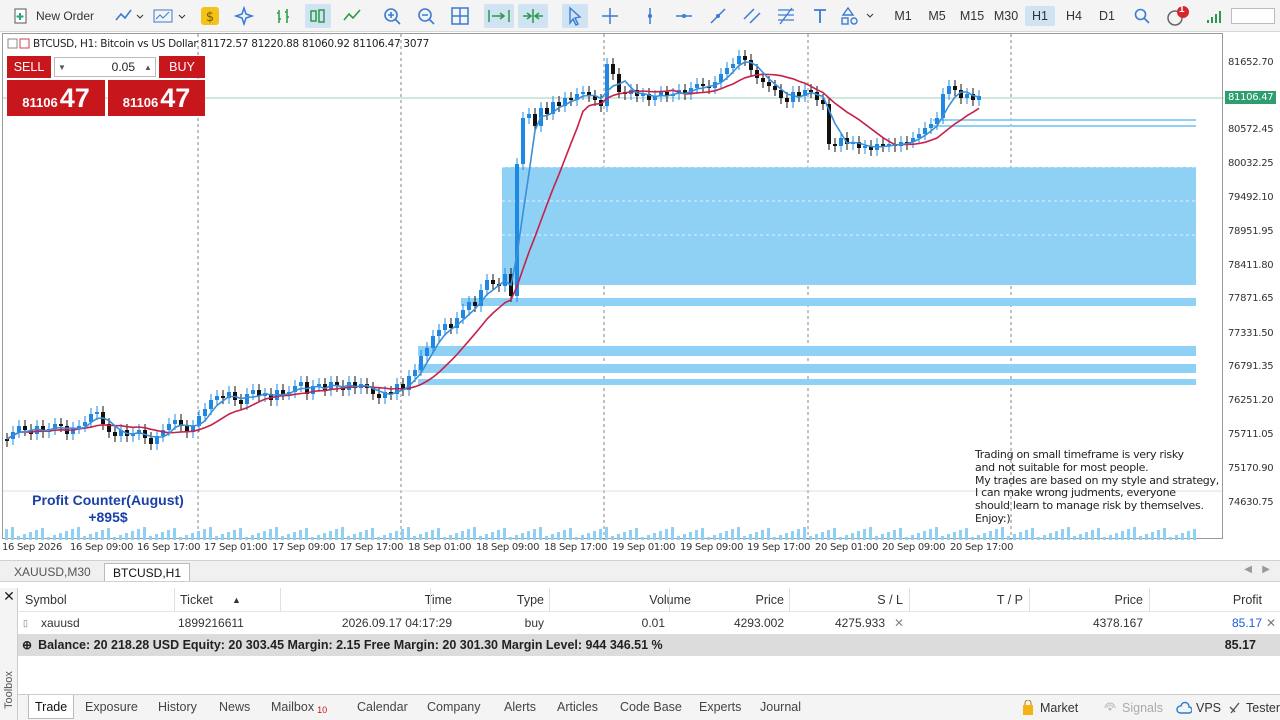 This screenshot has width=1280, height=720. What do you see at coordinates (382, 707) in the screenshot?
I see `tab-calendar: Calendar` at bounding box center [382, 707].